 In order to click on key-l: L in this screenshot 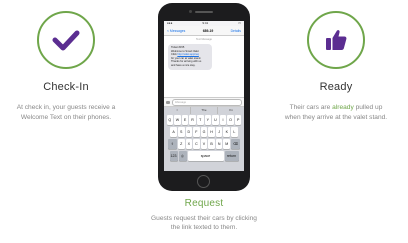, I will do `click(234, 132)`.